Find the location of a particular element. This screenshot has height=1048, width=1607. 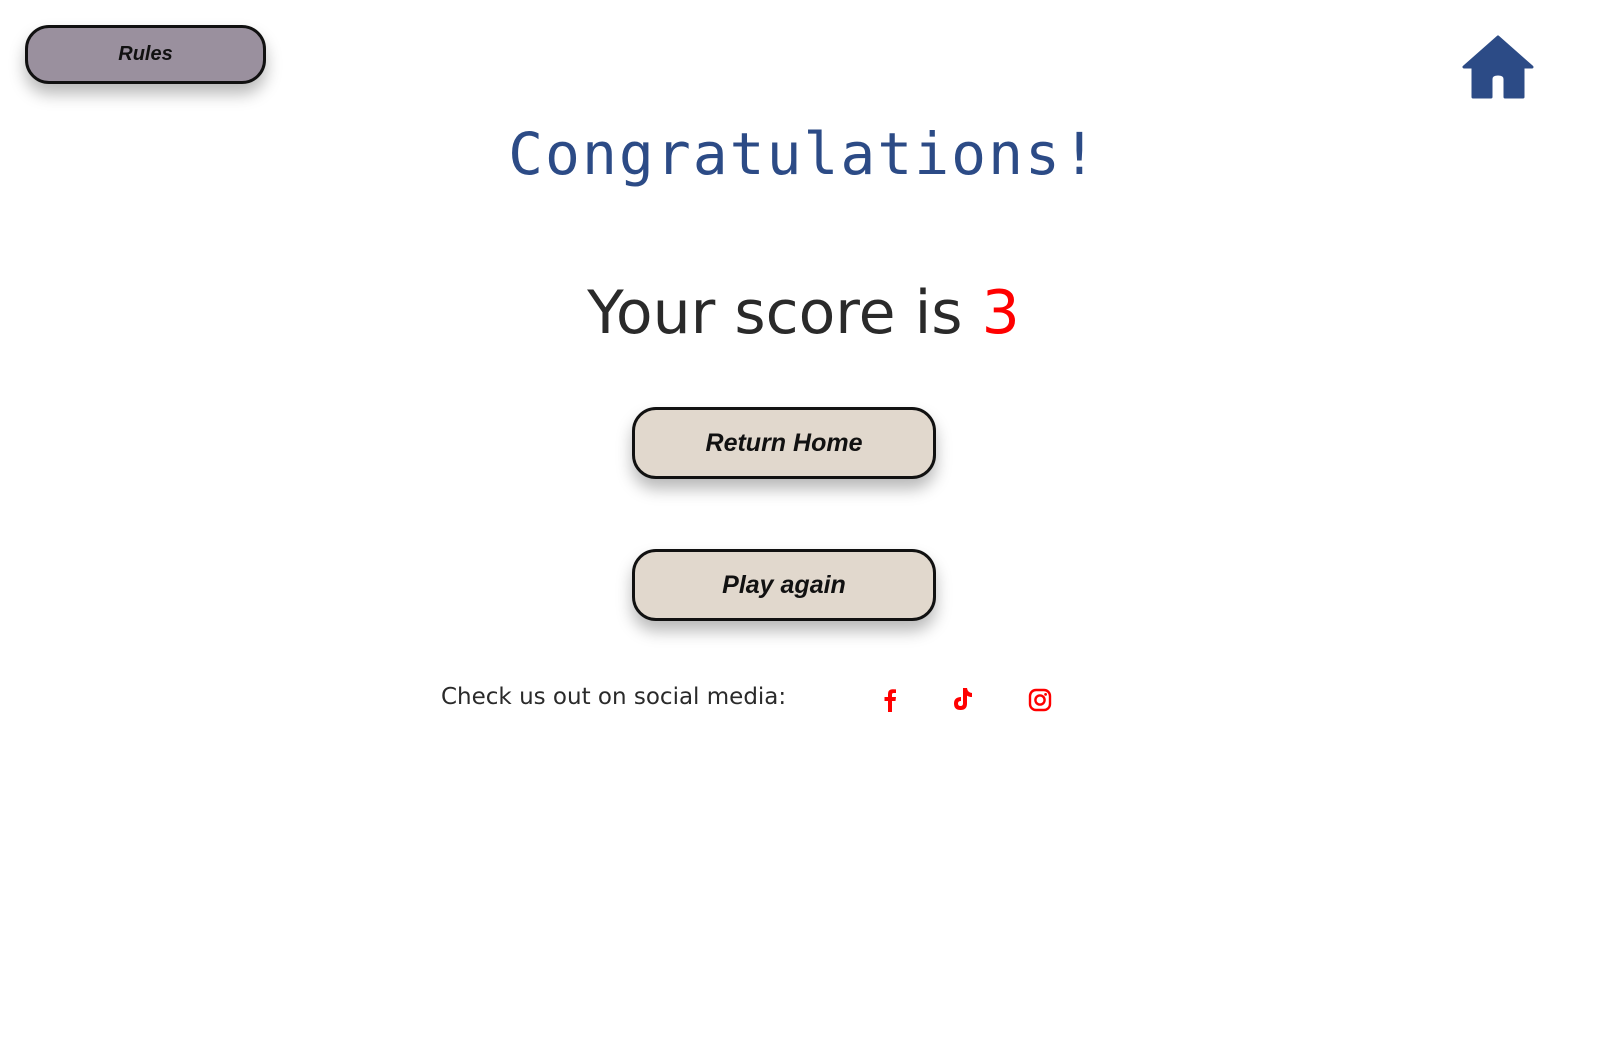

social-media-row: Check us out on social media: is located at coordinates (781, 702).